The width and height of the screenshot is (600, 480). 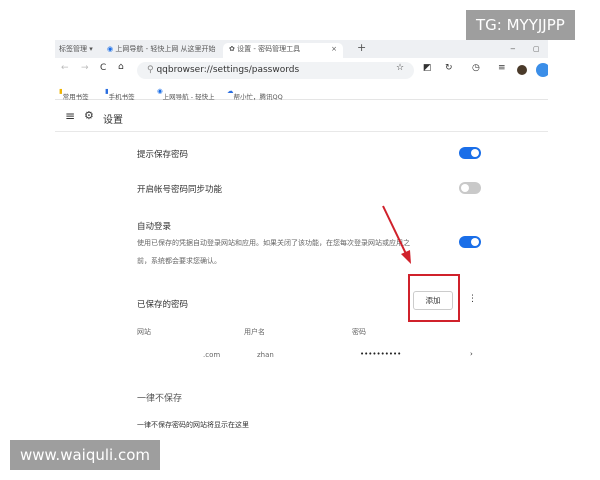 What do you see at coordinates (427, 68) in the screenshot?
I see `extension-icon: ◩` at bounding box center [427, 68].